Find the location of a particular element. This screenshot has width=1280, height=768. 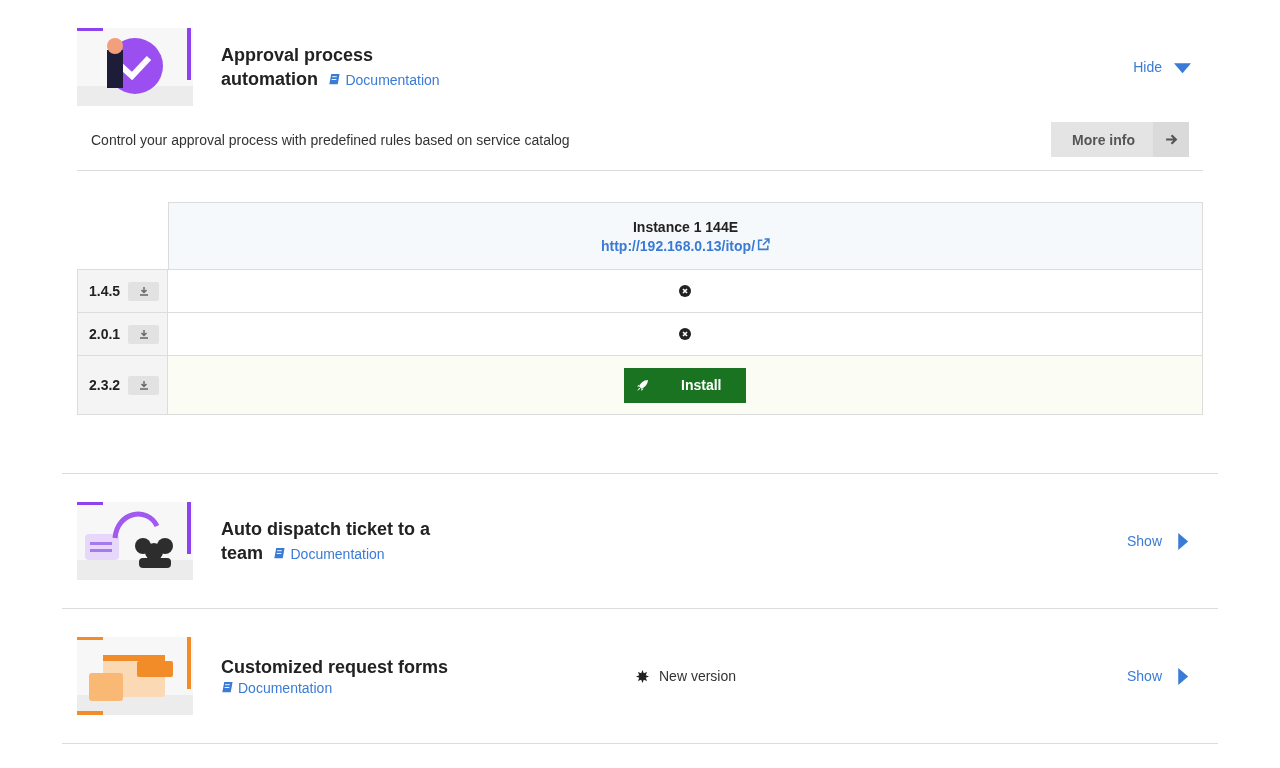

extension-title: Approval process automation Documentation is located at coordinates (331, 67).